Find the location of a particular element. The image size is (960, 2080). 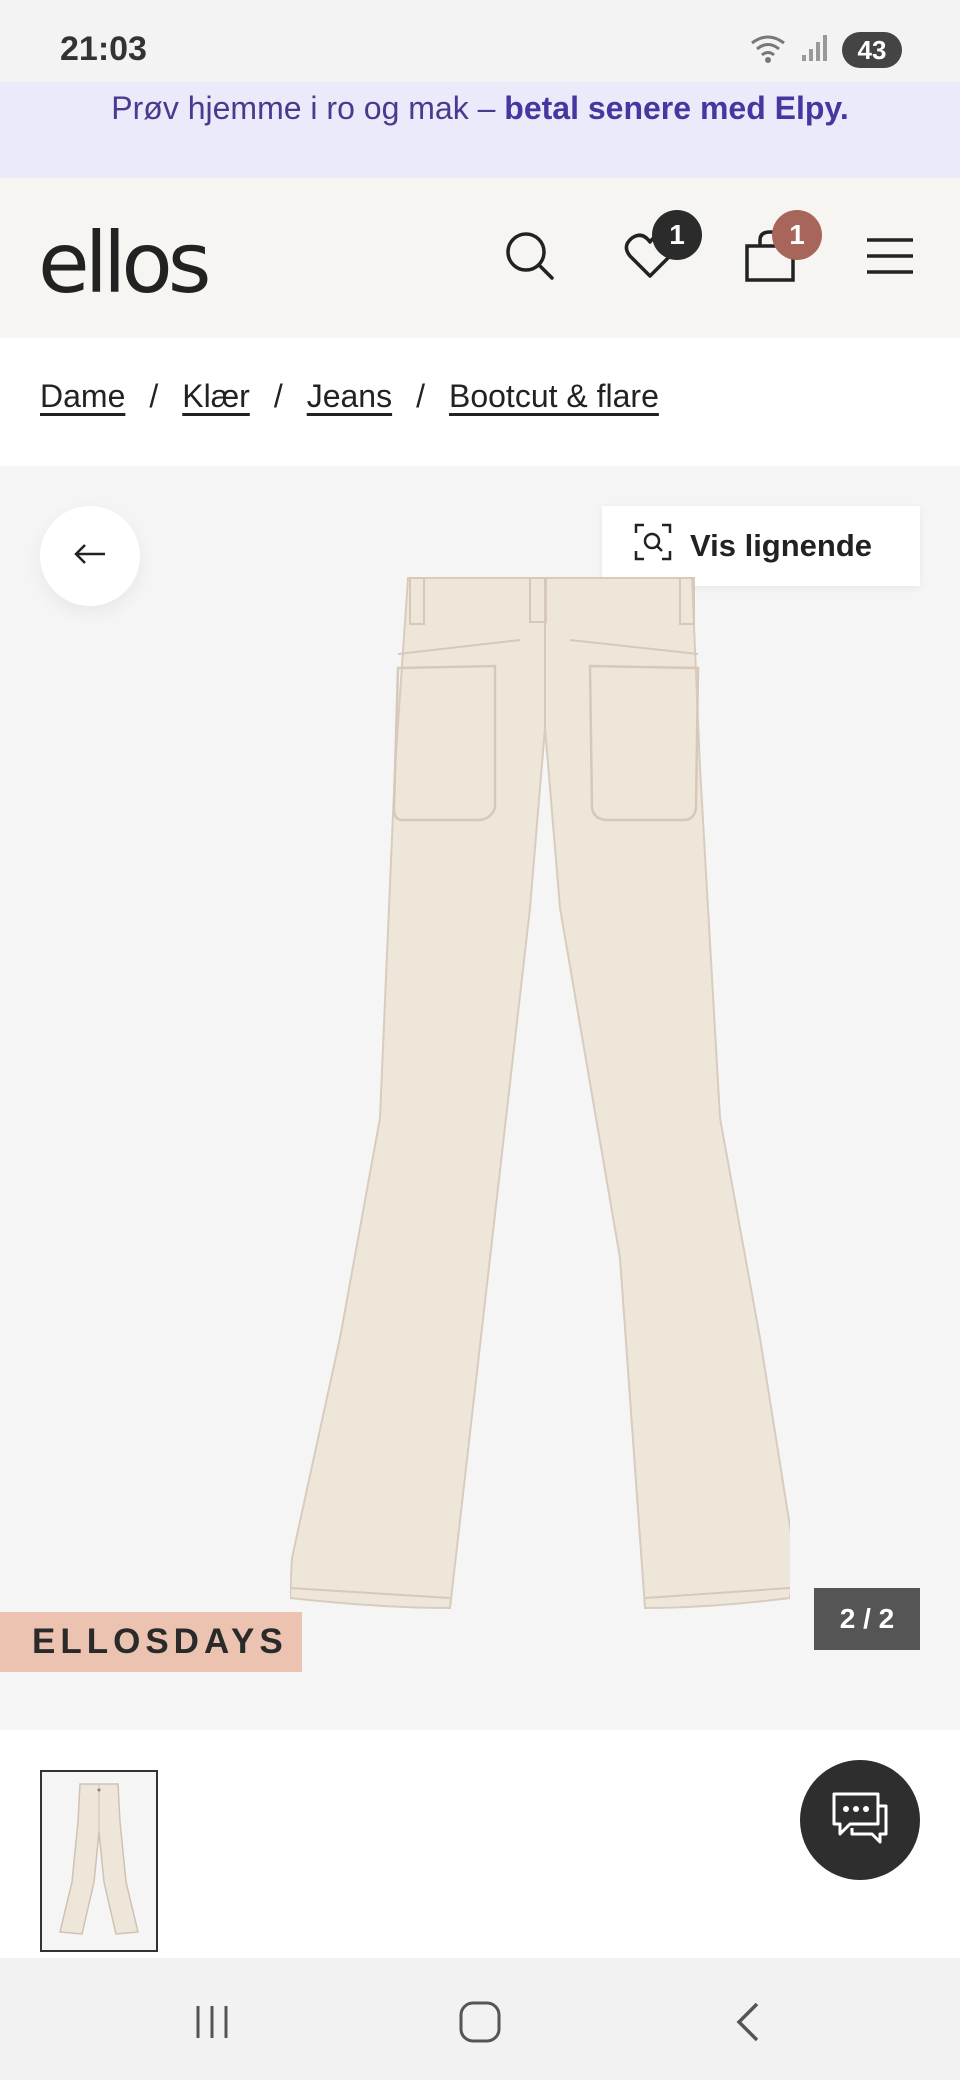

search-button is located at coordinates (530, 258).